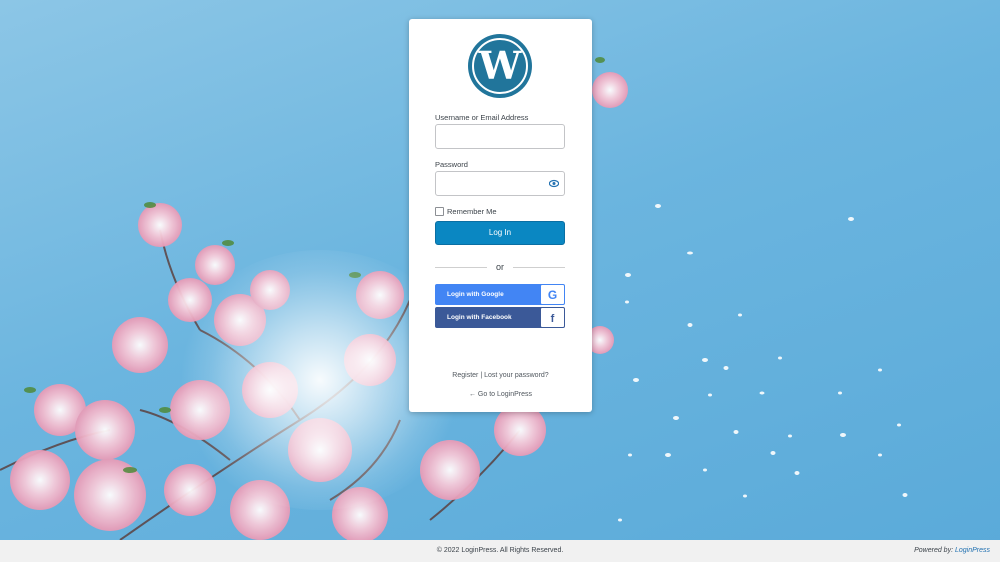  I want to click on wordpress-logo-icon: W, so click(500, 66).